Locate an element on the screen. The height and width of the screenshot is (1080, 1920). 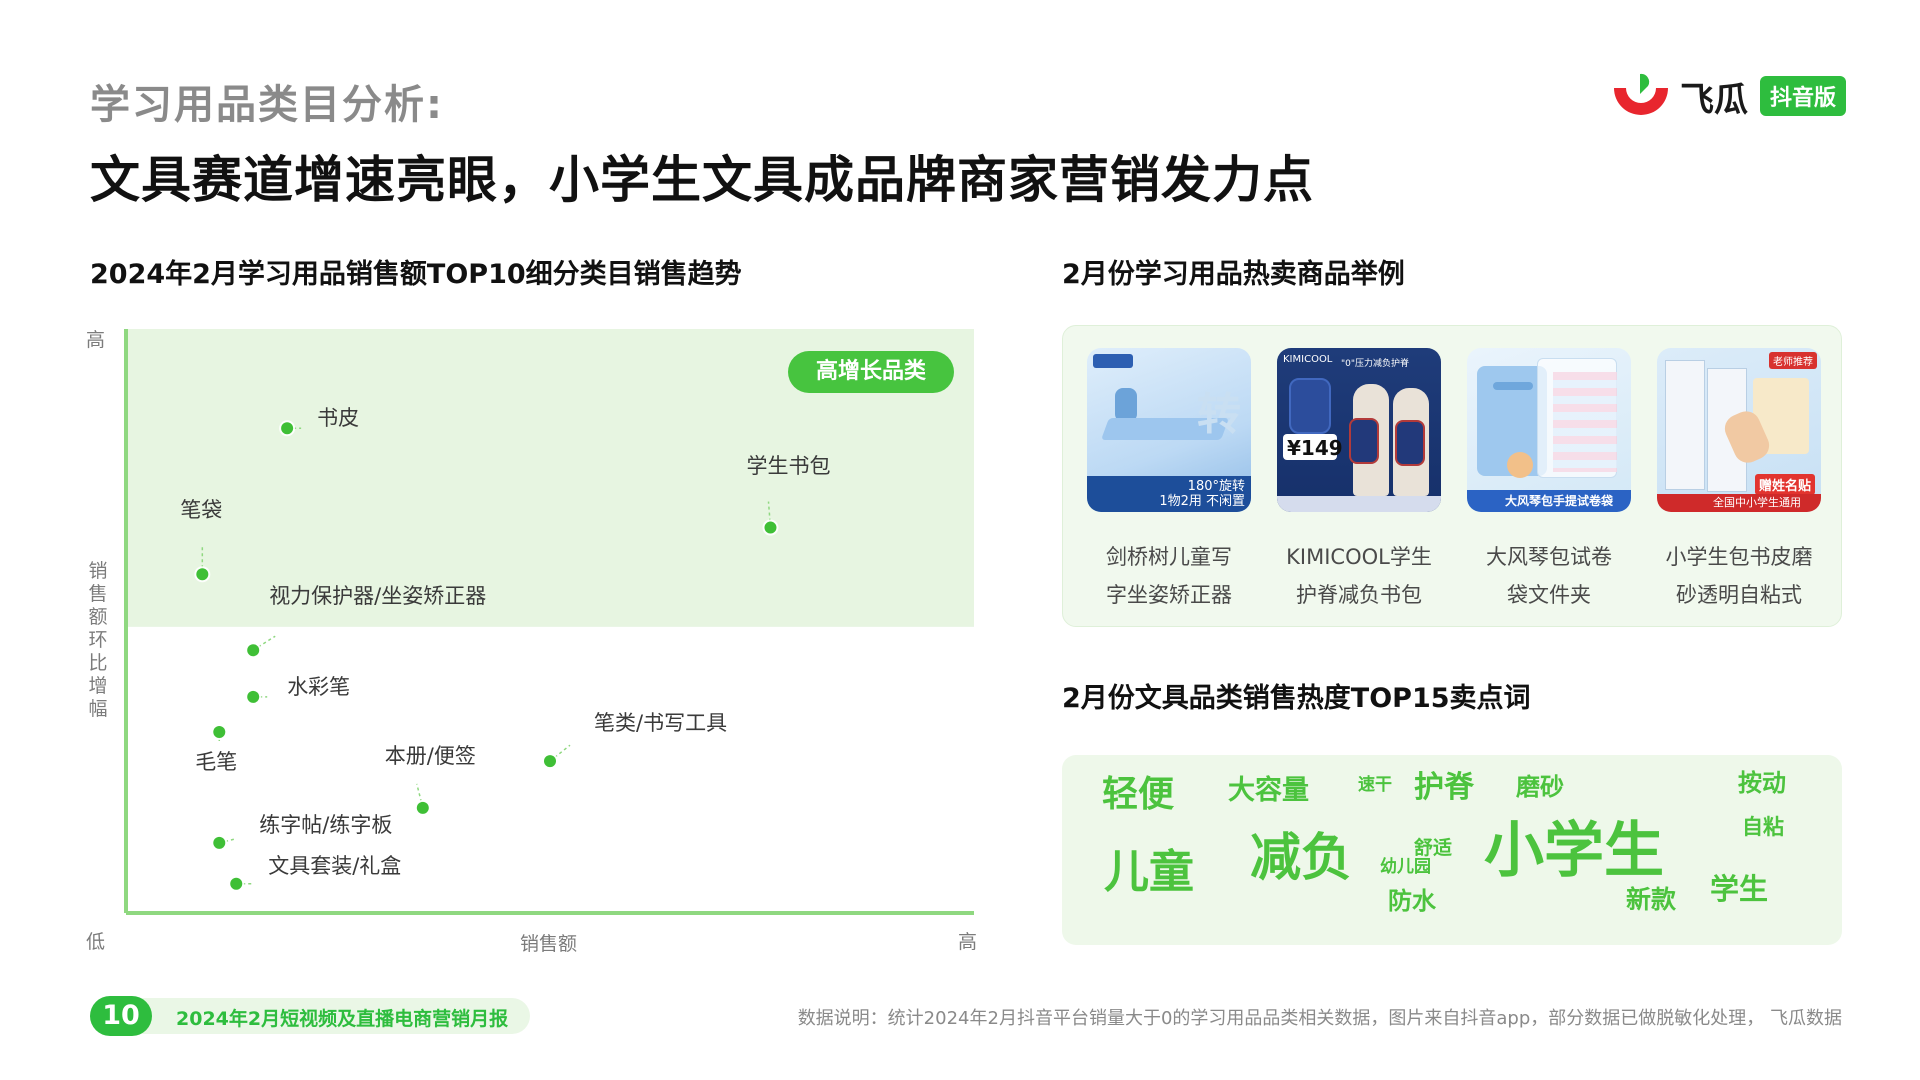
data-point-label: 练字帖/练字板 is located at coordinates (326, 824).